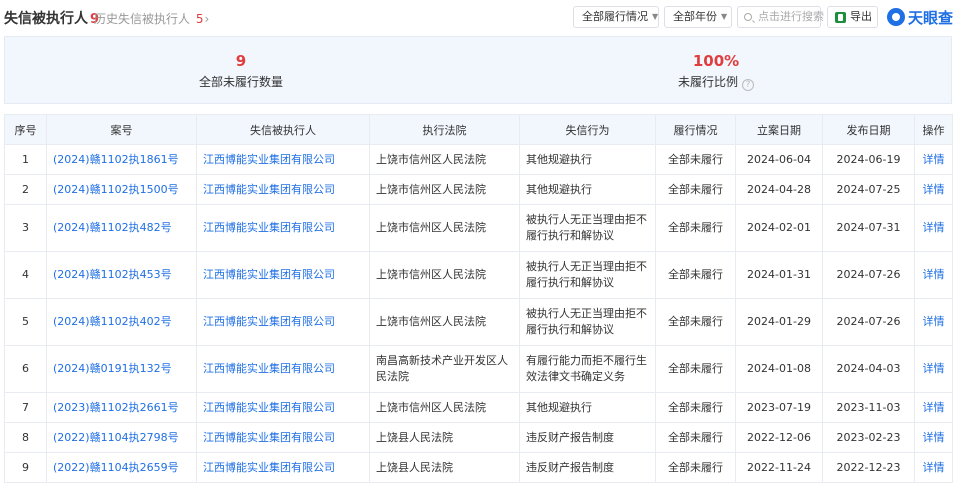 This screenshot has height=490, width=960. I want to click on cell-behavior: 违反财产报告制度, so click(587, 467).